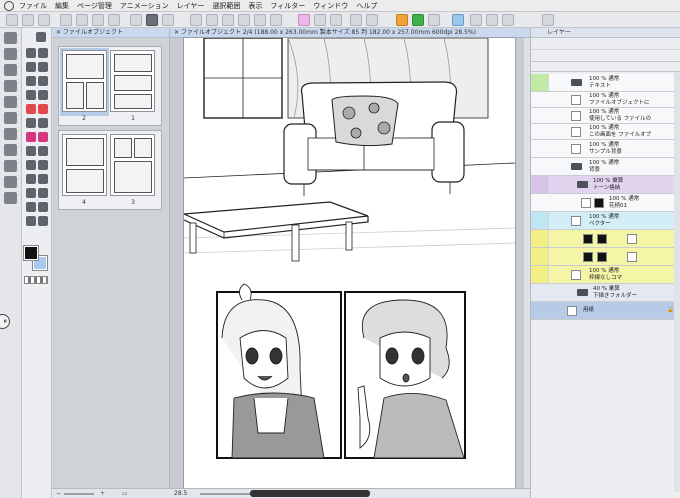  What do you see at coordinates (58, 493) in the screenshot?
I see `zoom-out-icon: −` at bounding box center [58, 493].